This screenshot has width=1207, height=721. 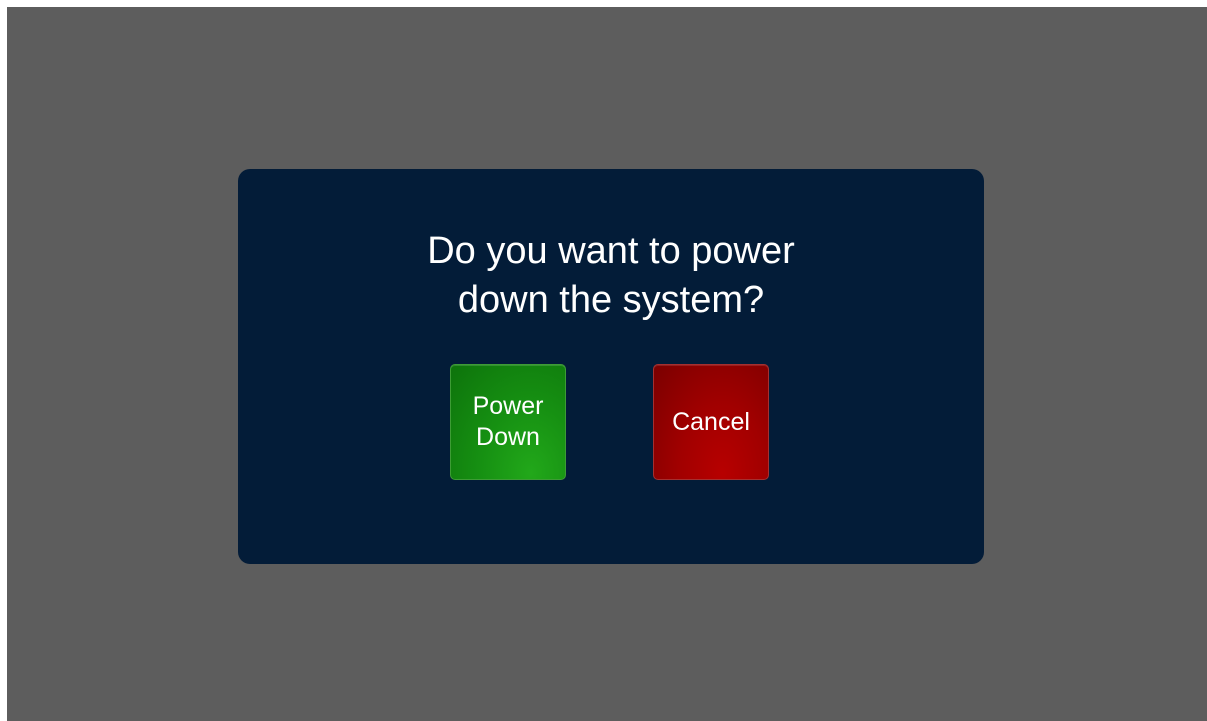 I want to click on power-down-label-line-2: Down, so click(x=508, y=437).